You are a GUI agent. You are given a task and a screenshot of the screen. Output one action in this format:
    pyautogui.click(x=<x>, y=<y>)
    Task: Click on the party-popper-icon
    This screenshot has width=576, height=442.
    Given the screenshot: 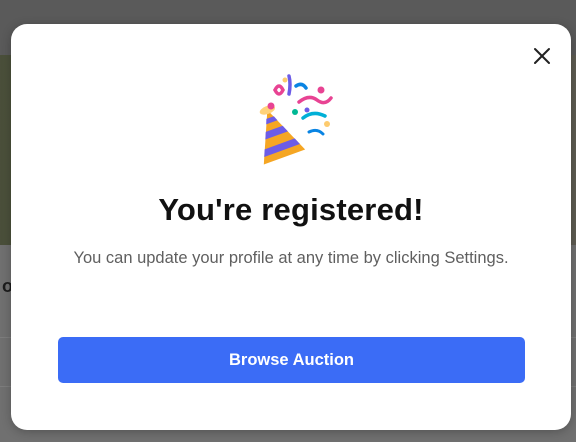 What is the action you would take?
    pyautogui.click(x=296, y=119)
    